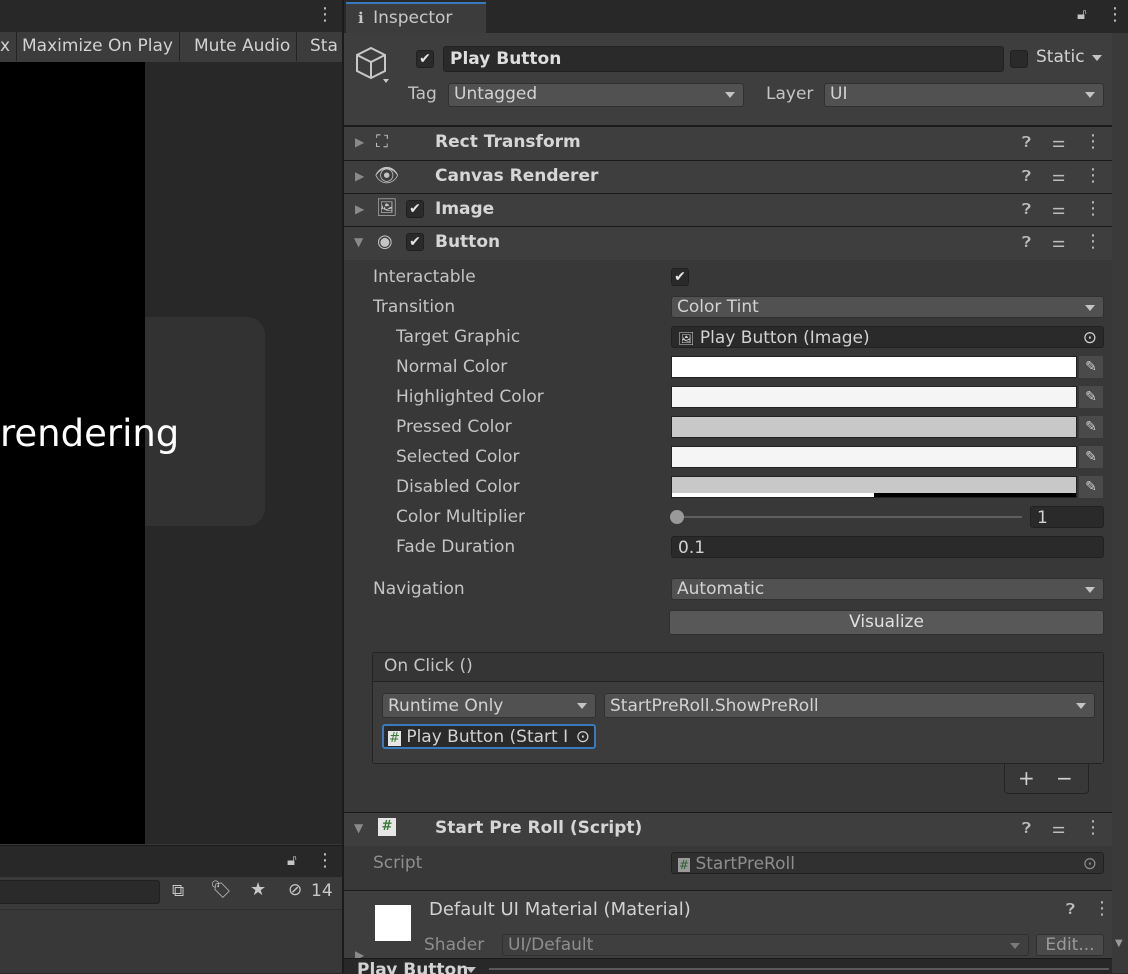 Image resolution: width=1128 pixels, height=974 pixels. Describe the element at coordinates (98, 46) in the screenshot. I see `maximize-on-play-button: Maximize On Play` at that location.